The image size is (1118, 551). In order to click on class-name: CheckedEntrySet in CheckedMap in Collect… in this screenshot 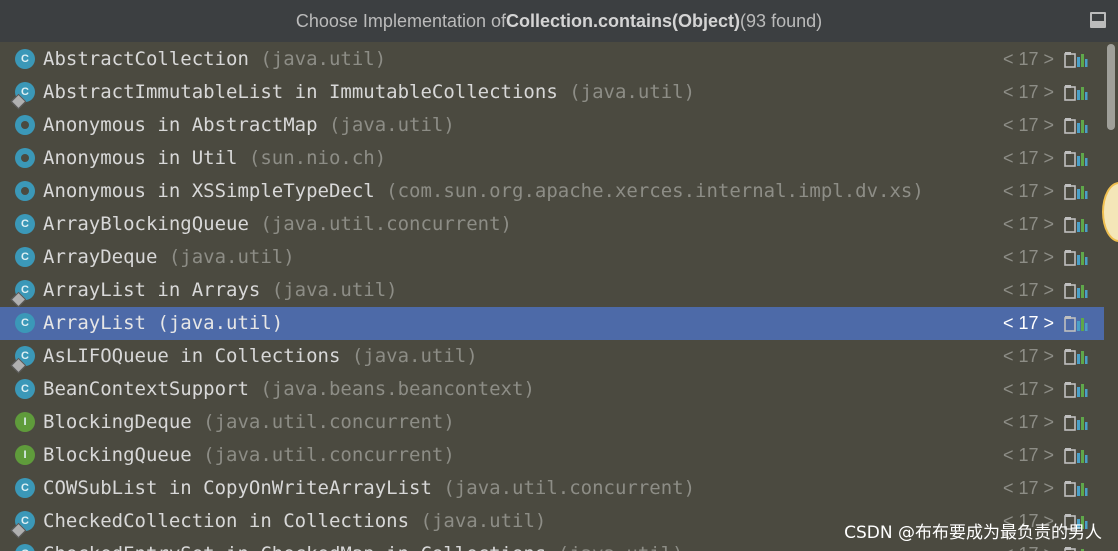, I will do `click(300, 547)`.